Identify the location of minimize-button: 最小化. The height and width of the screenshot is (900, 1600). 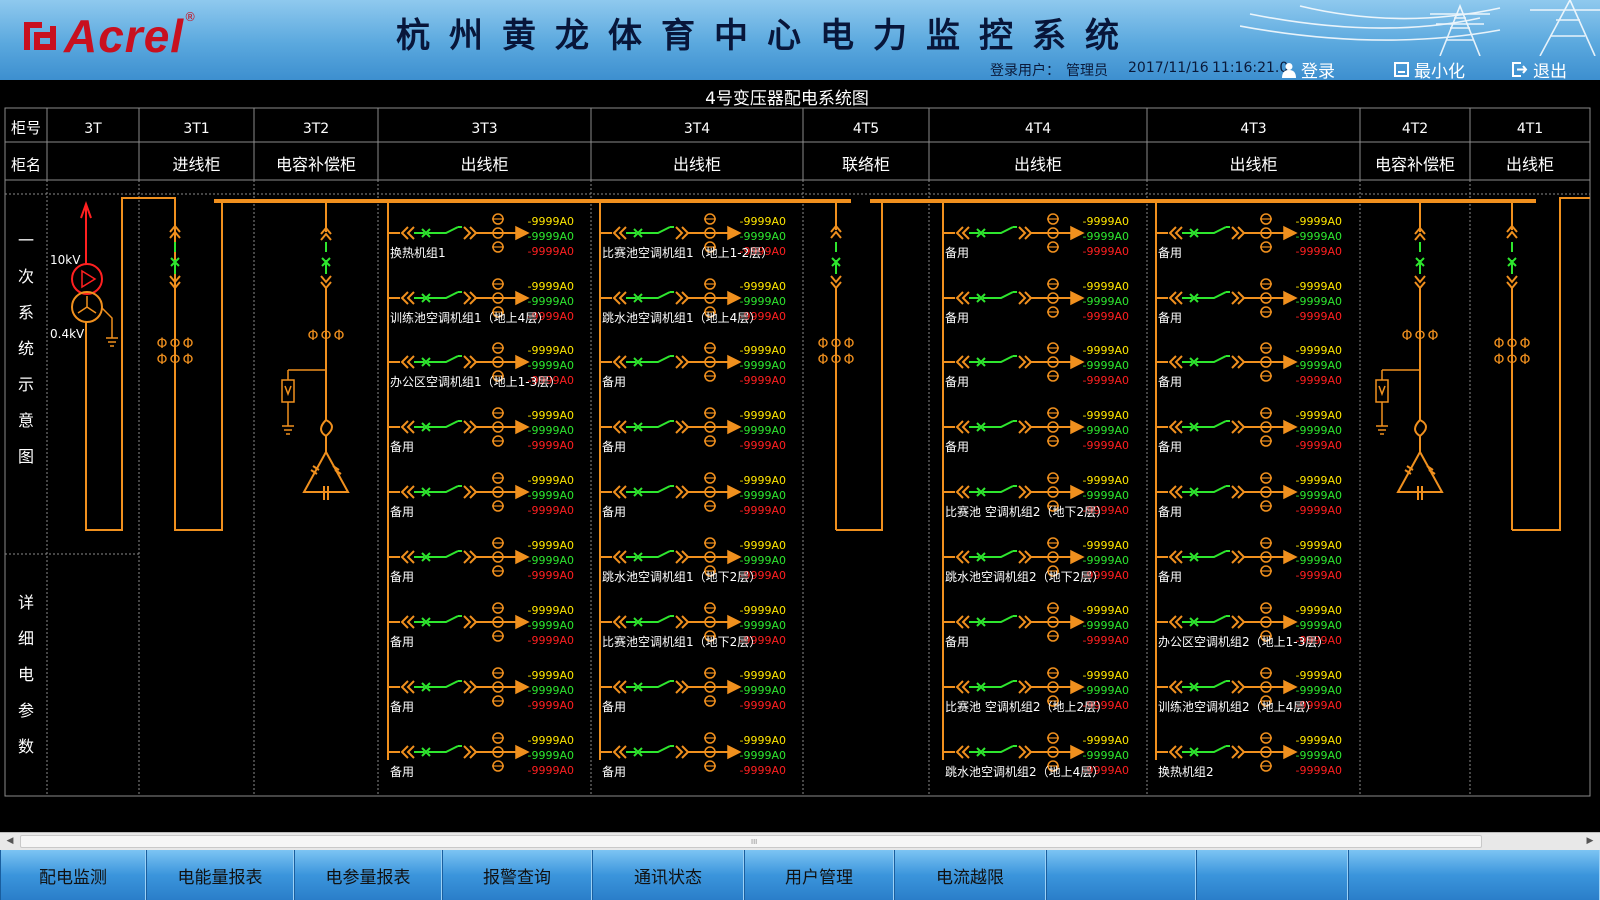
(1429, 68).